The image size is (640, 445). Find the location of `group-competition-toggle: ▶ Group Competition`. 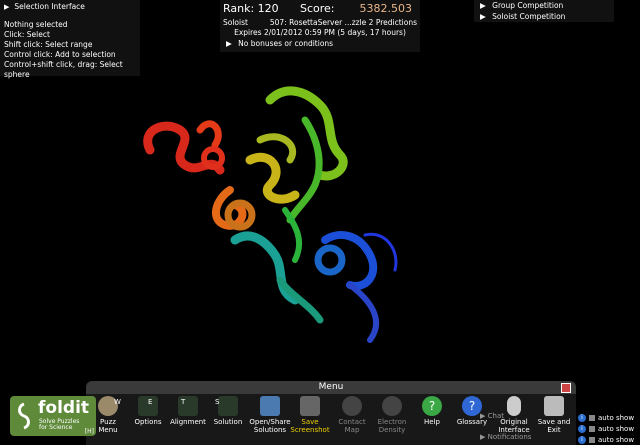

group-competition-toggle: ▶ Group Competition is located at coordinates (547, 5).